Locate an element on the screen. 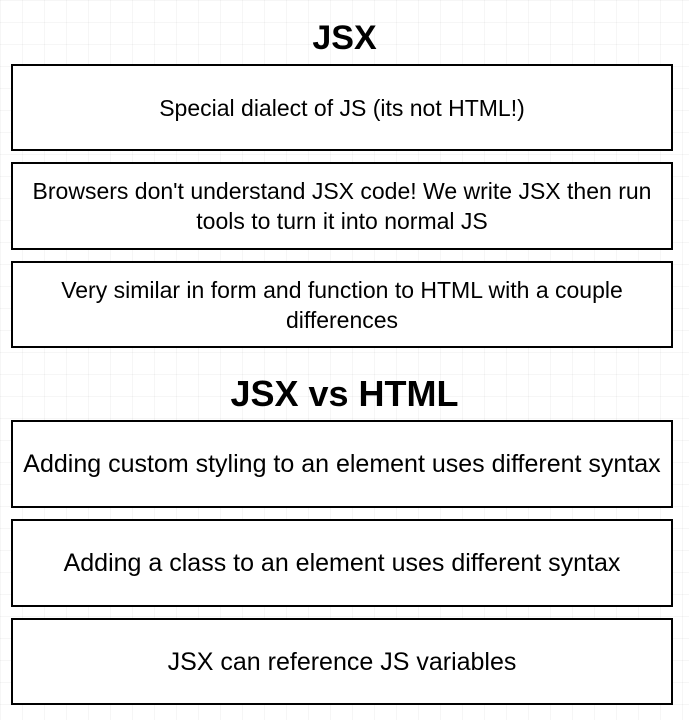  jsx-fact-text: Special dialect of JS (its not HTML!) is located at coordinates (342, 107).